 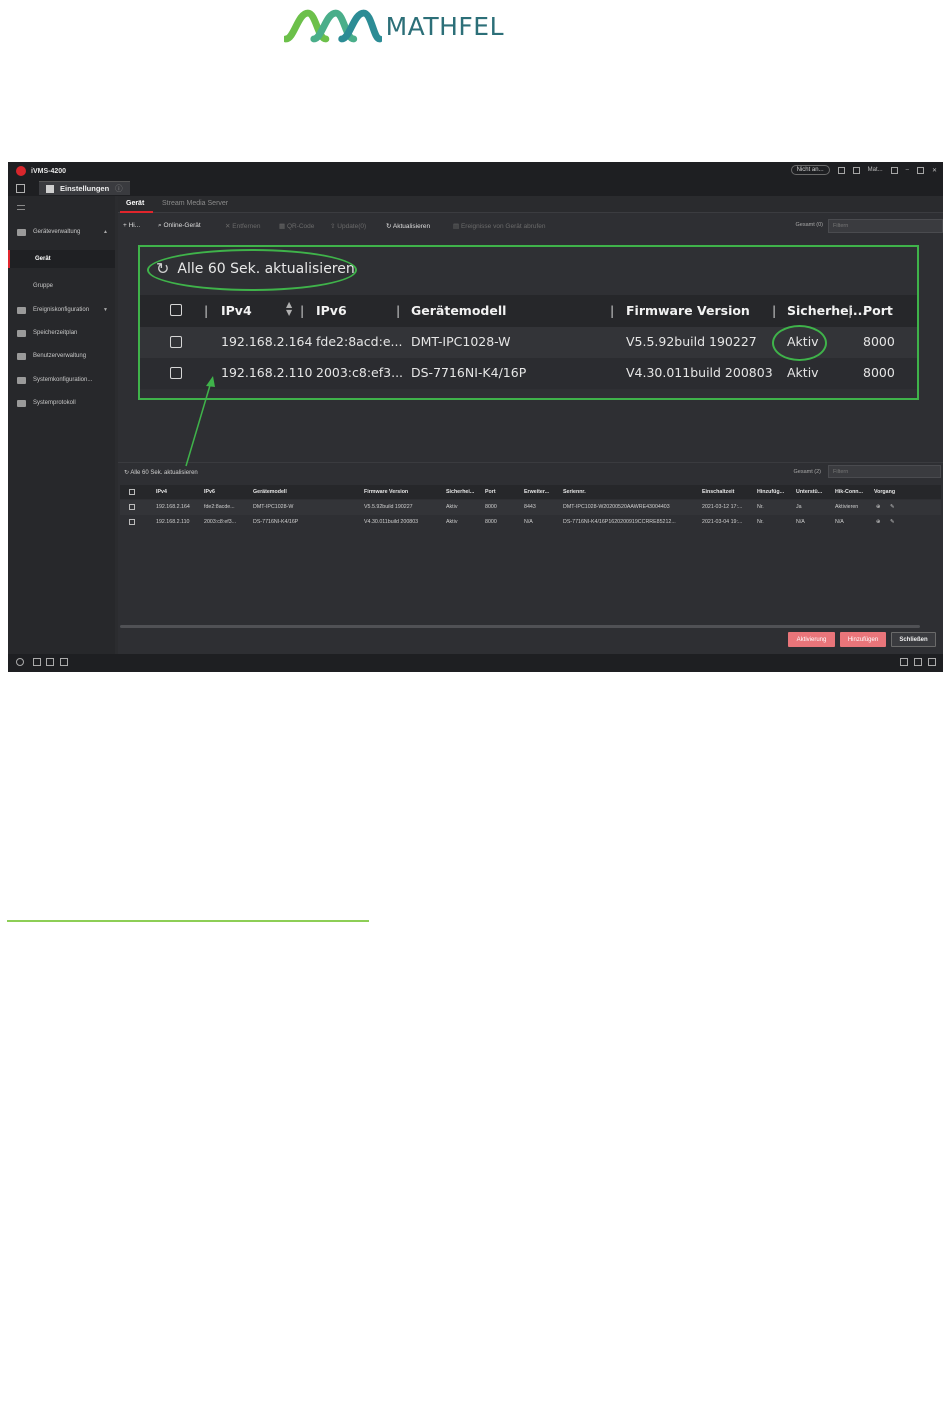 I want to click on device-icon, so click(x=21, y=232).